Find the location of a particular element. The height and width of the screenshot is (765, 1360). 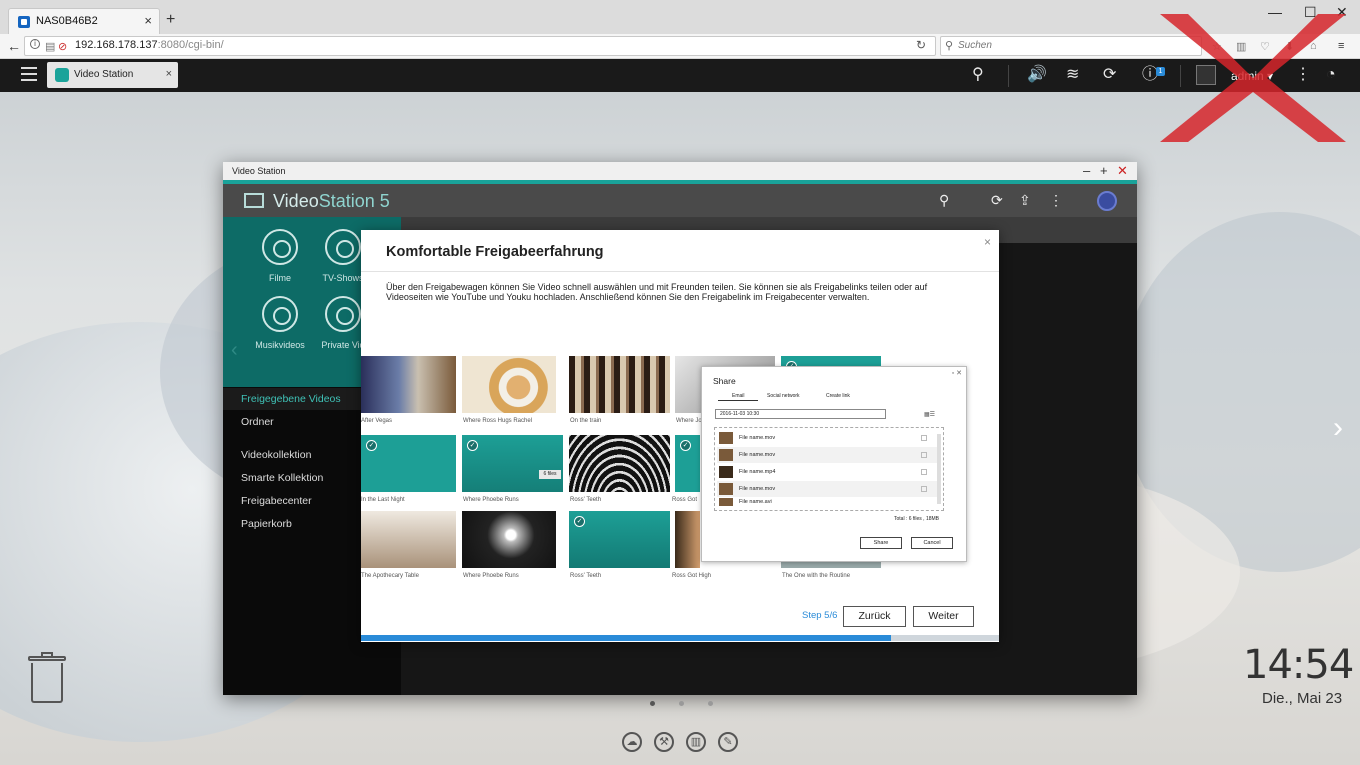

files-badge: 6 files is located at coordinates (550, 474).